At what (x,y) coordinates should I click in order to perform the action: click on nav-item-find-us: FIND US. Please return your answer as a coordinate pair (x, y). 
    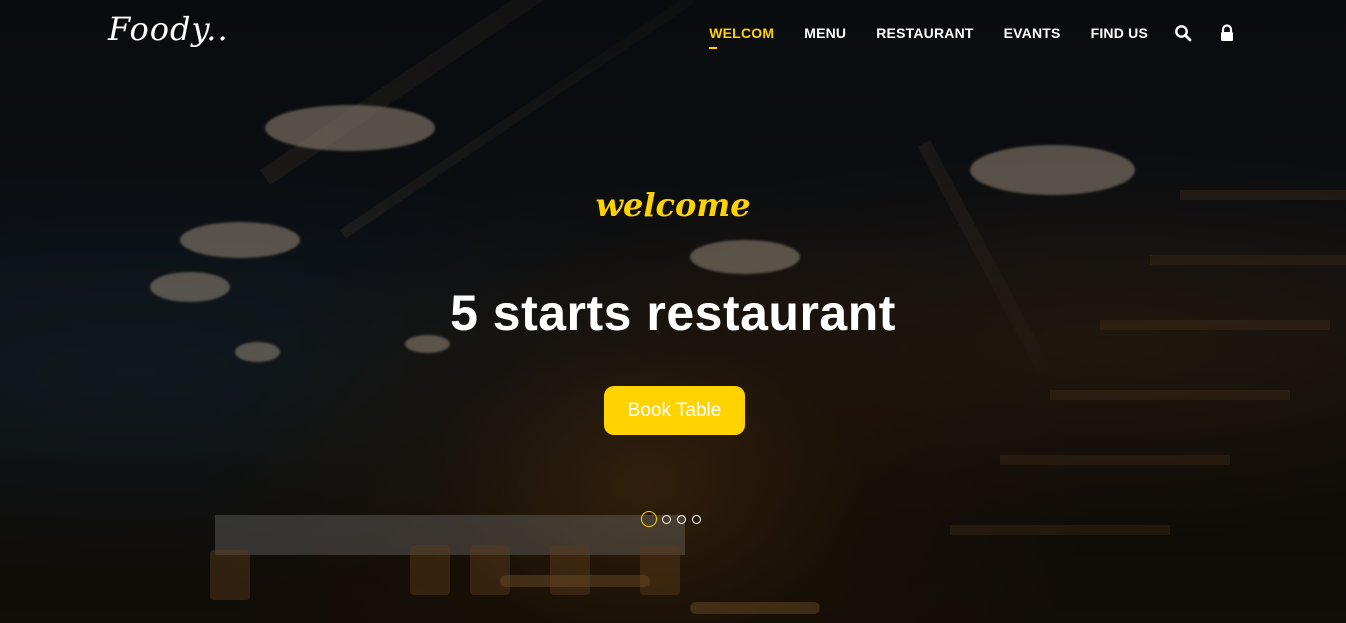
    Looking at the image, I should click on (1119, 33).